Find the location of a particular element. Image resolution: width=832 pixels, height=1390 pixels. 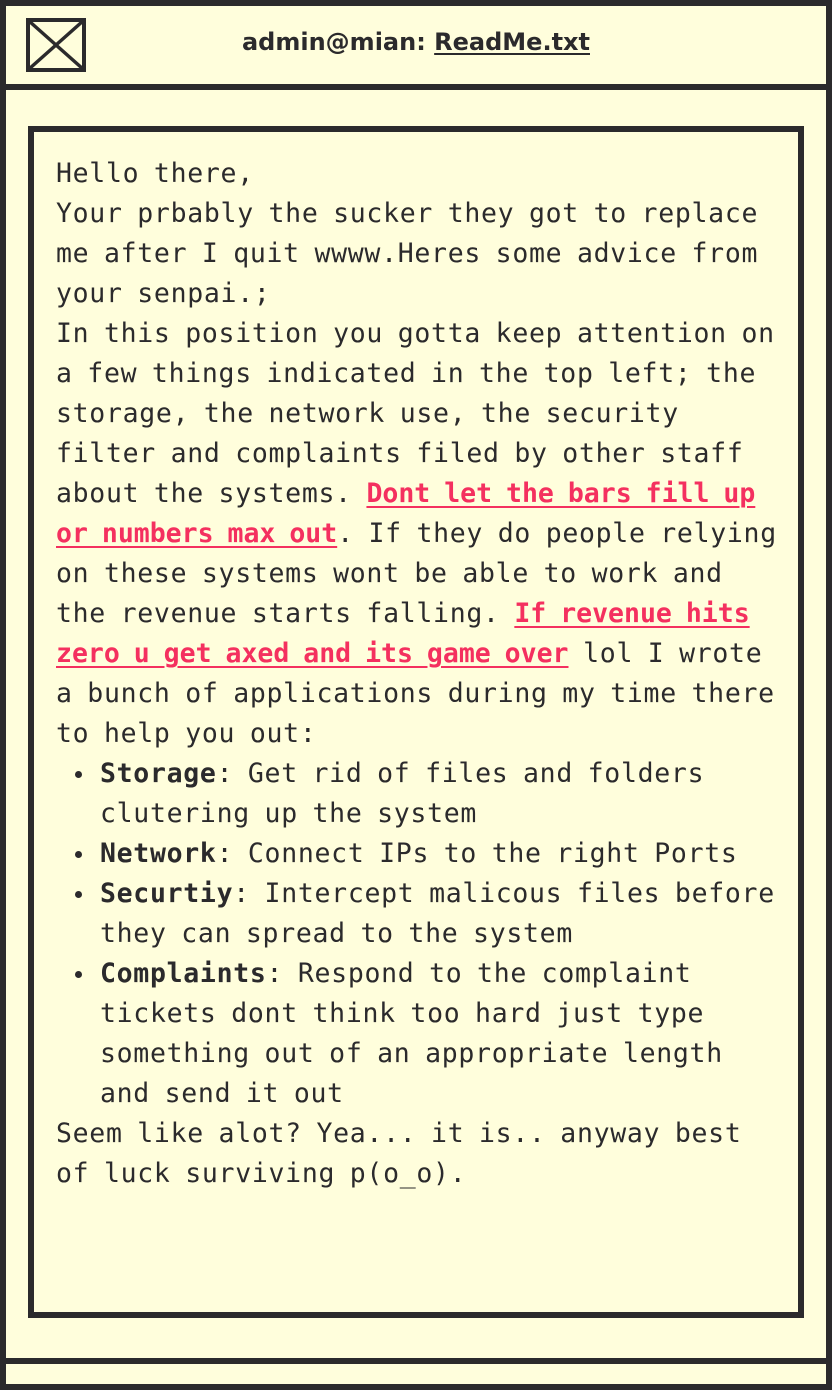

greeting-line: Hello there, is located at coordinates (155, 173).